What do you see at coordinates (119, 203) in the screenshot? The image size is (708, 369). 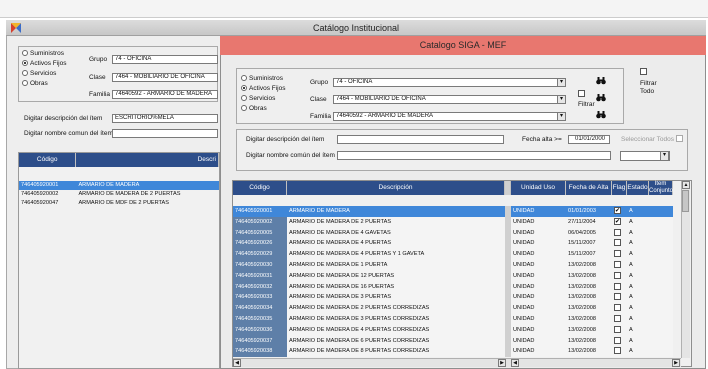 I see `list-item: 746405920047 ARMARIO DE MDF DE 2 PUERTAS` at bounding box center [119, 203].